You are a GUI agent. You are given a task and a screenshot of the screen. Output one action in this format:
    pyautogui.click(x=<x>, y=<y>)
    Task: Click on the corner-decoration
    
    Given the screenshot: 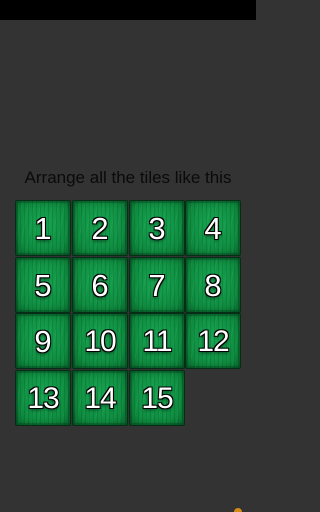 What is the action you would take?
    pyautogui.click(x=238, y=510)
    